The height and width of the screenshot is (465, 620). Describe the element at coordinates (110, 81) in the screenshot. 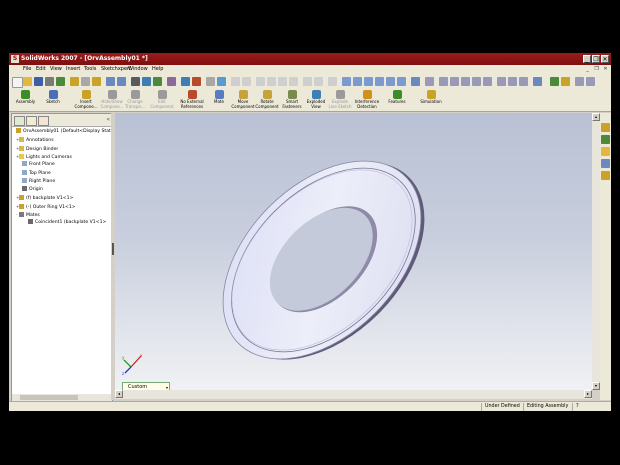

I see `undo-icon` at that location.